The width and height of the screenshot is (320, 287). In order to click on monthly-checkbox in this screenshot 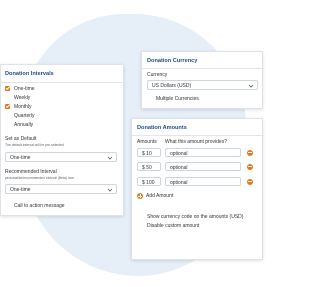, I will do `click(7, 106)`.